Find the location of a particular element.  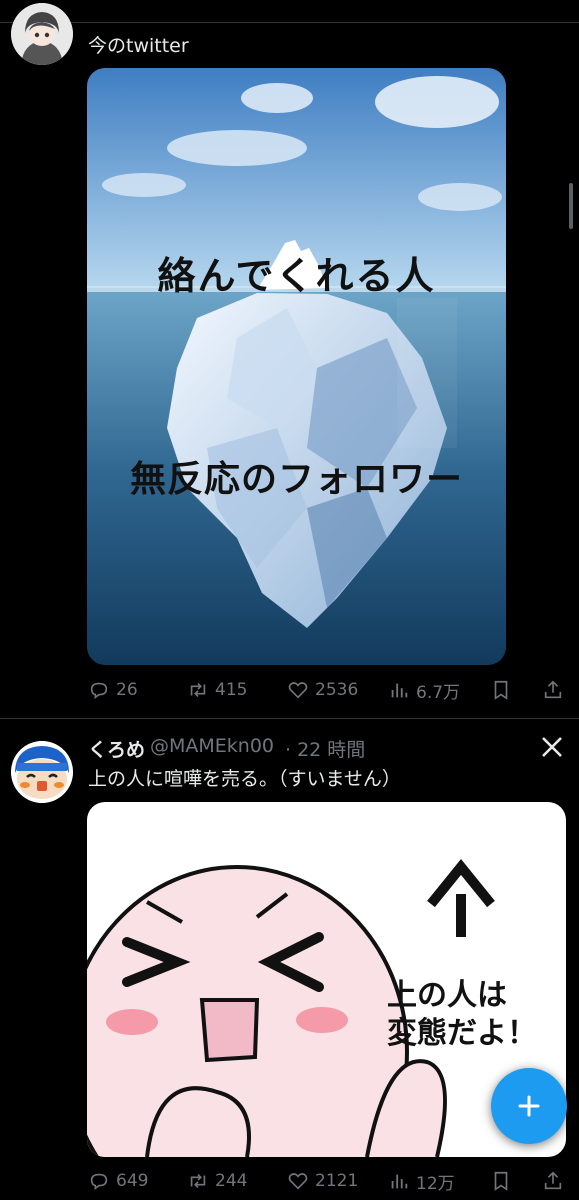

compose-plus-icon is located at coordinates (529, 1106).